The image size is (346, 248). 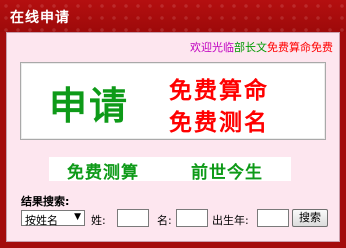 I want to click on birth-year-label: 出生年:, so click(x=230, y=220).